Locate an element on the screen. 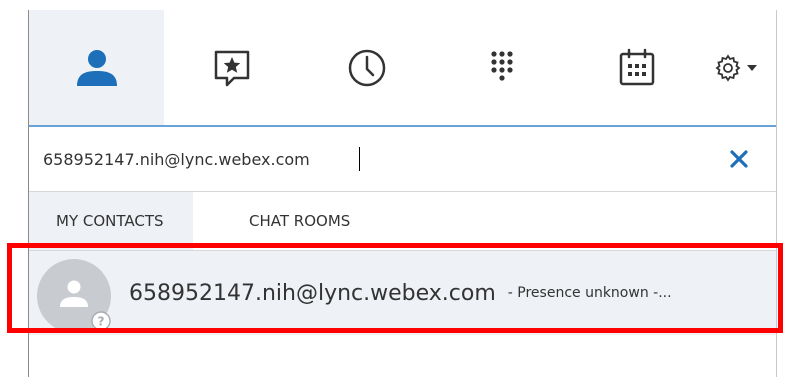 The width and height of the screenshot is (790, 377). top-clipped-strip is located at coordinates (395, 5).